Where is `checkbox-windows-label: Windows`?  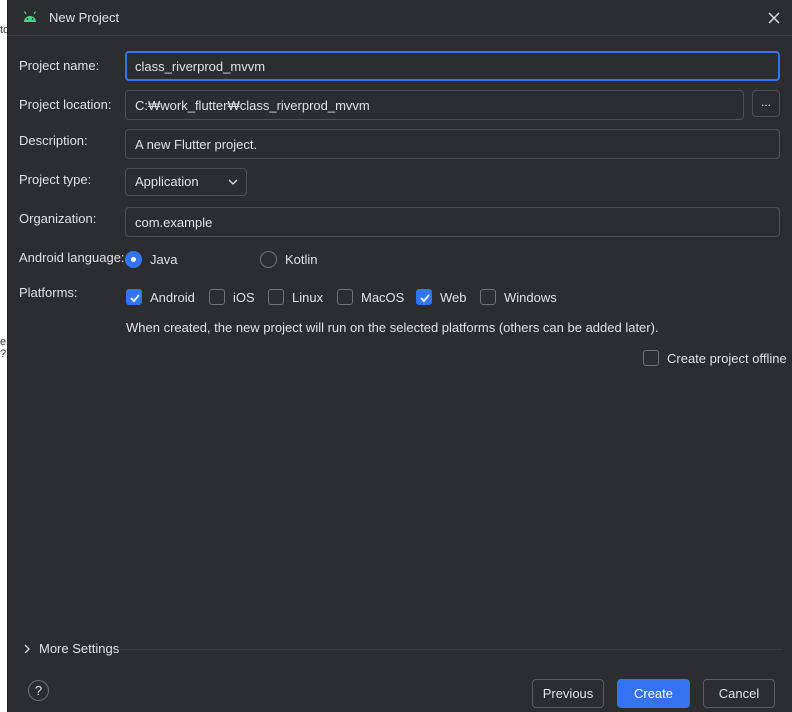
checkbox-windows-label: Windows is located at coordinates (530, 297).